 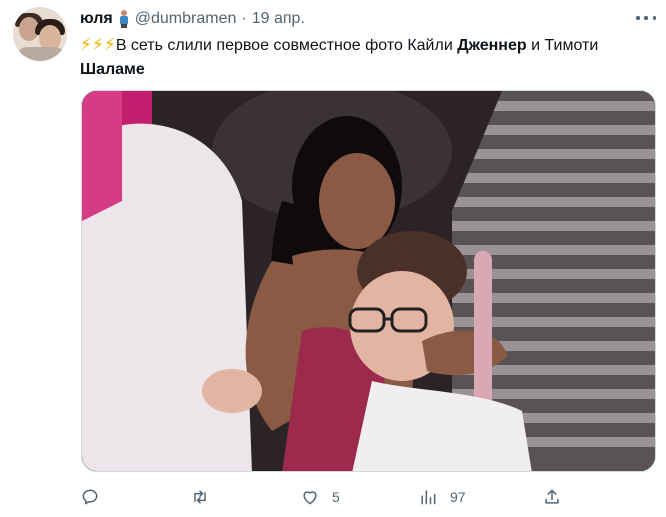 What do you see at coordinates (646, 18) in the screenshot?
I see `more-icon` at bounding box center [646, 18].